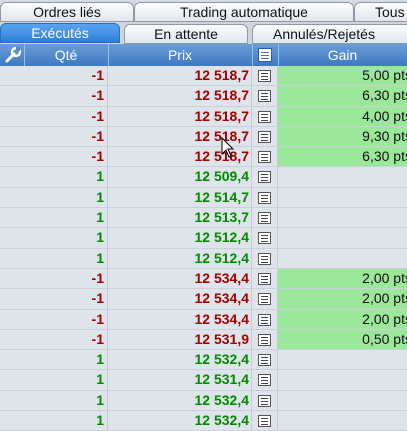 The image size is (407, 431). I want to click on cell-gain: 0,50 pts, so click(342, 339).